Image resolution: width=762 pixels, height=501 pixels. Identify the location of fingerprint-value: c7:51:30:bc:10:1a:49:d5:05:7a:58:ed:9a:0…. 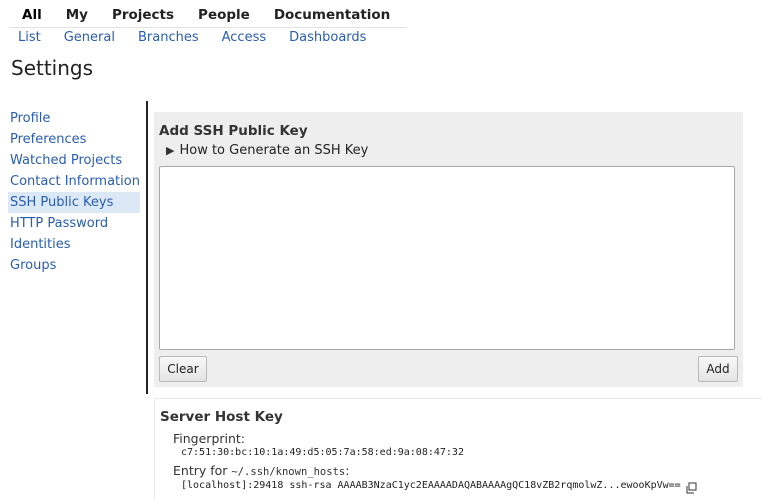
(322, 452).